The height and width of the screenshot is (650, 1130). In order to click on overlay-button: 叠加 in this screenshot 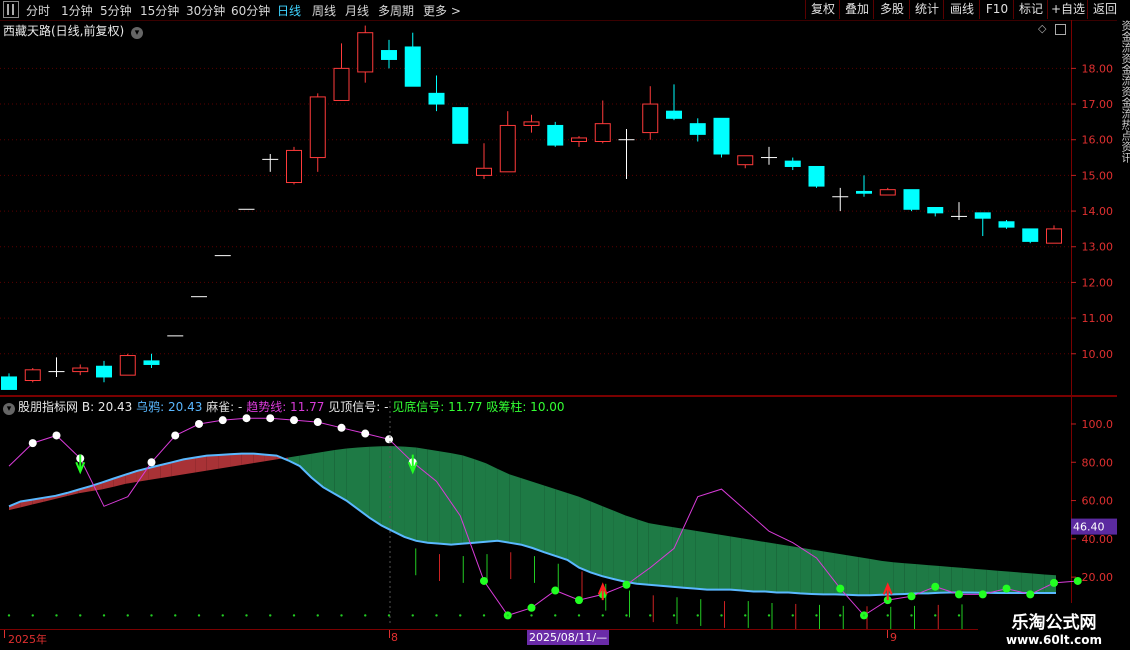, I will do `click(856, 9)`.